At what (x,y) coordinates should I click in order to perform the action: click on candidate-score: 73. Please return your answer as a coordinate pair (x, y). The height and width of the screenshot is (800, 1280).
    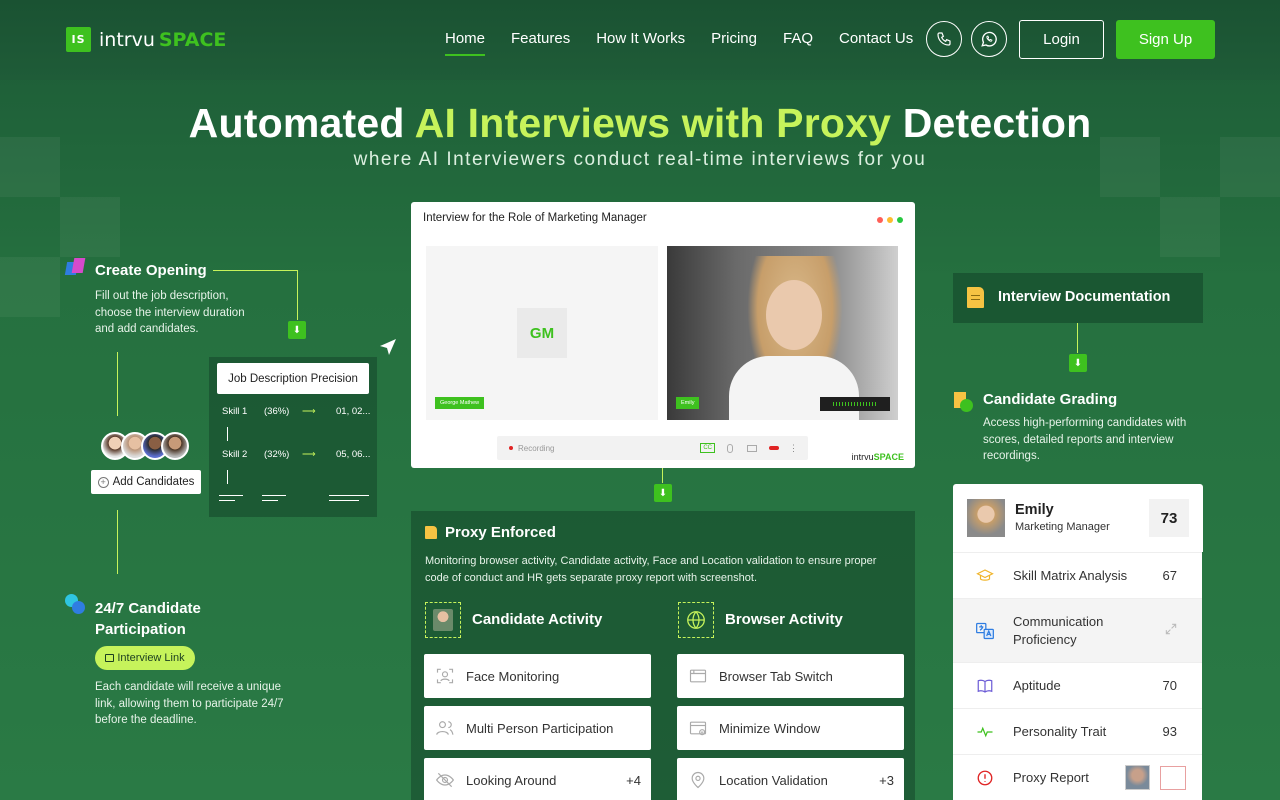
    Looking at the image, I should click on (1169, 518).